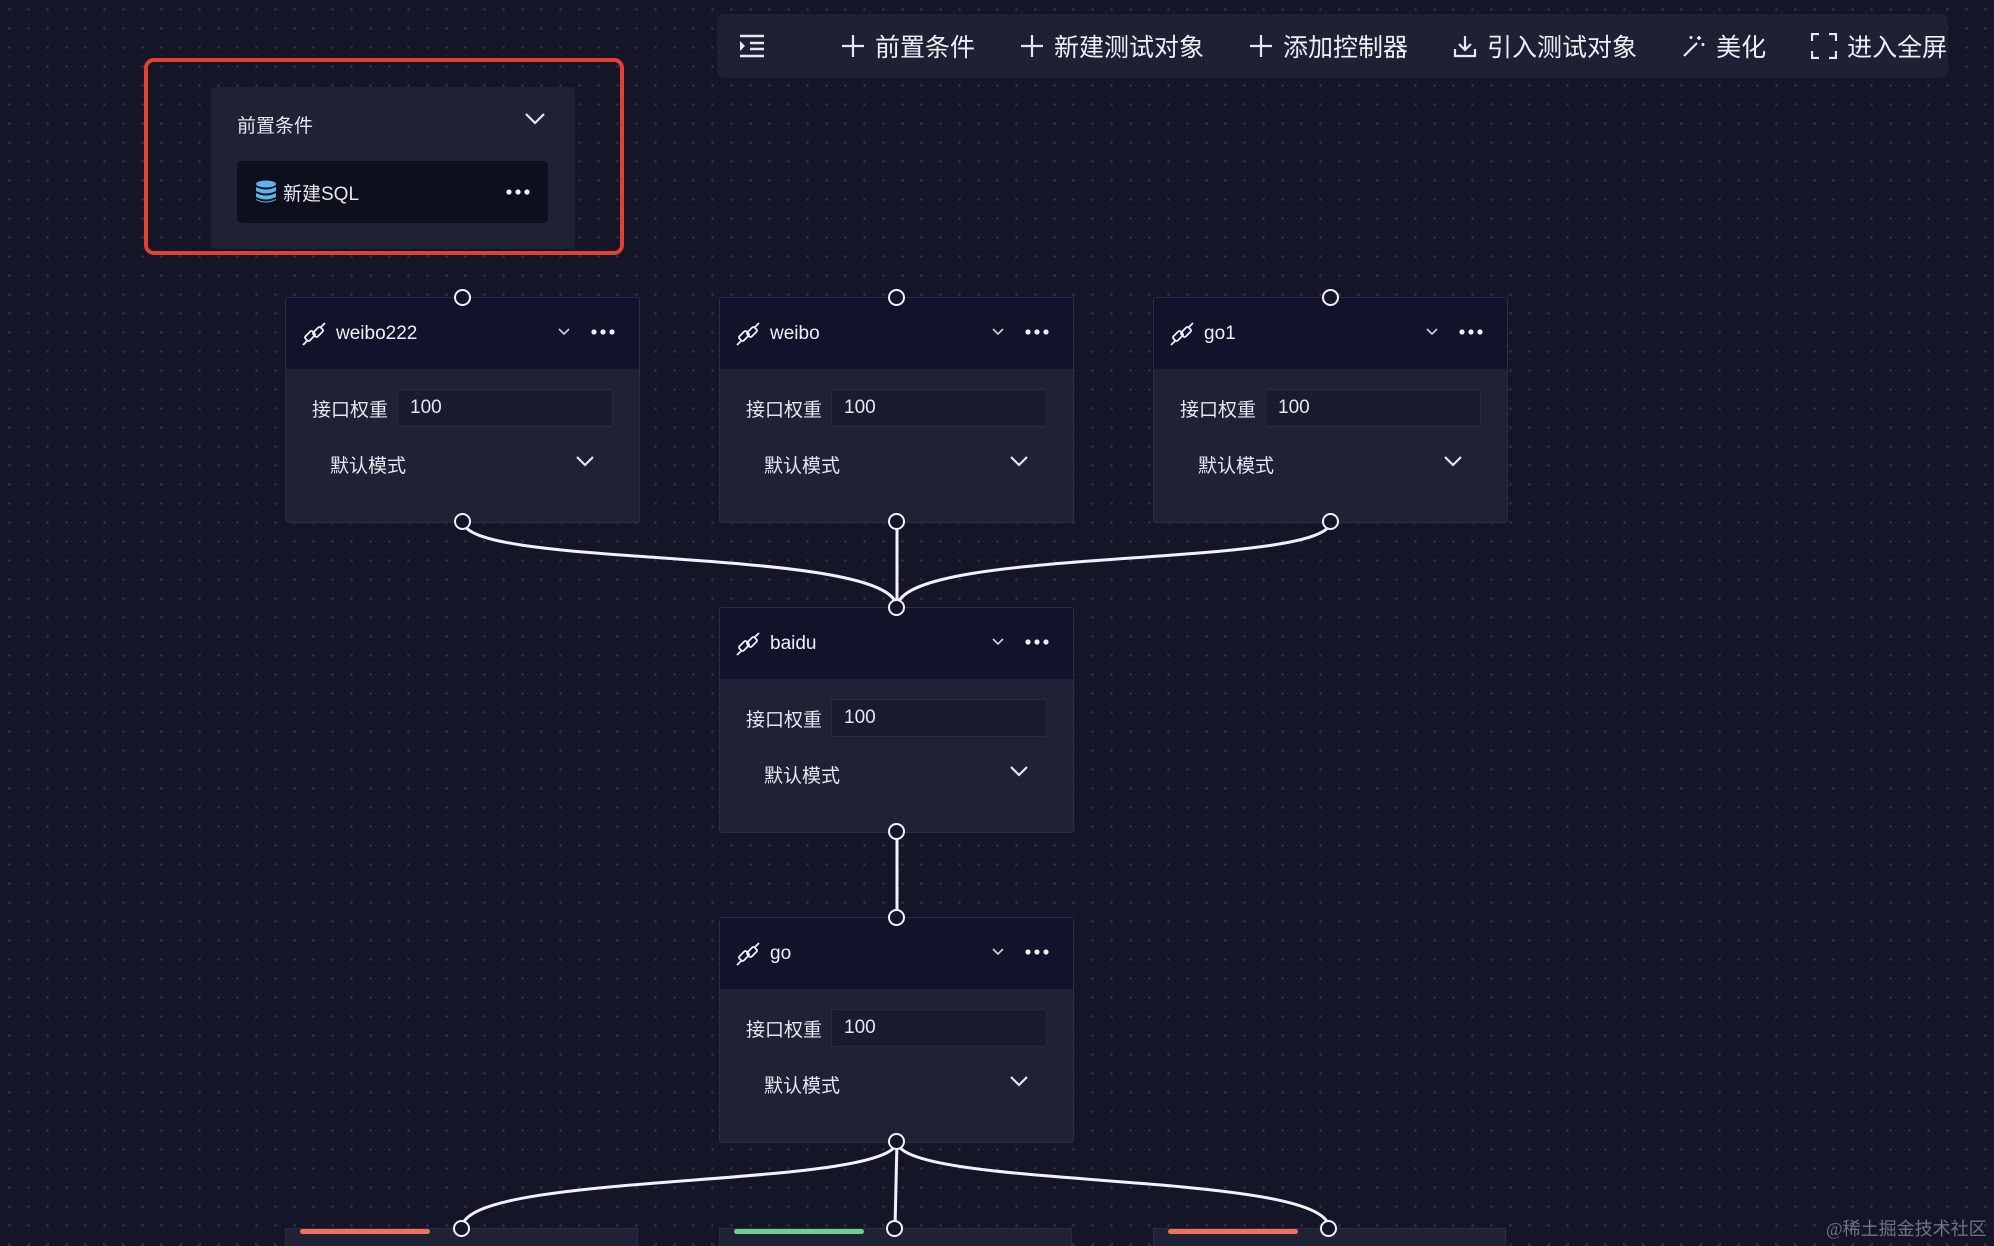  I want to click on fullscreen-icon, so click(1824, 46).